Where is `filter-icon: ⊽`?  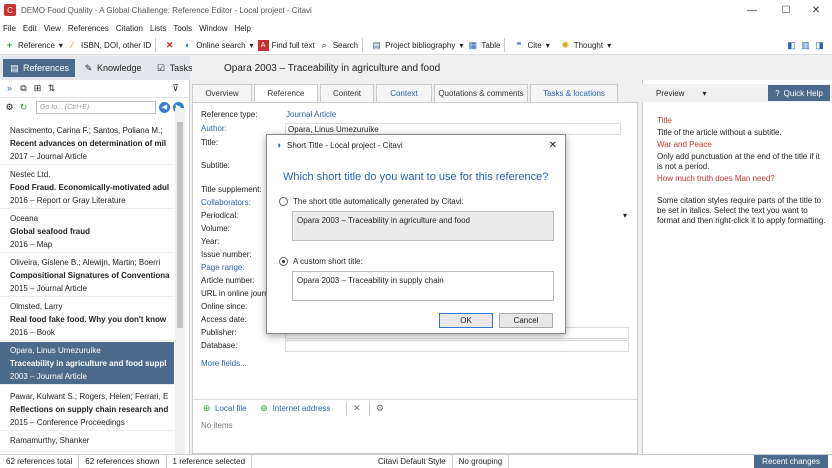 filter-icon: ⊽ is located at coordinates (175, 88).